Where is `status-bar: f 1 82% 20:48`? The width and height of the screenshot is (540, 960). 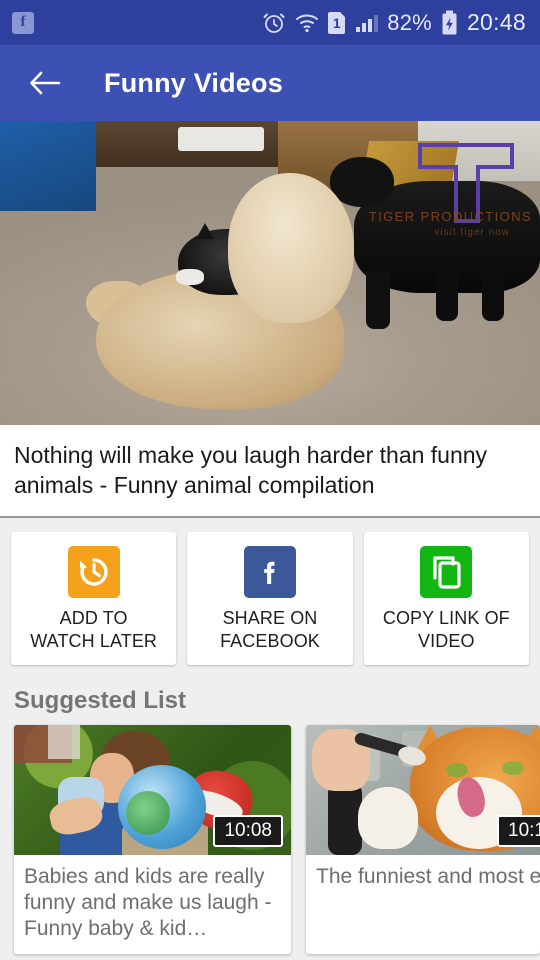
status-bar: f 1 82% 20:48 is located at coordinates (270, 22).